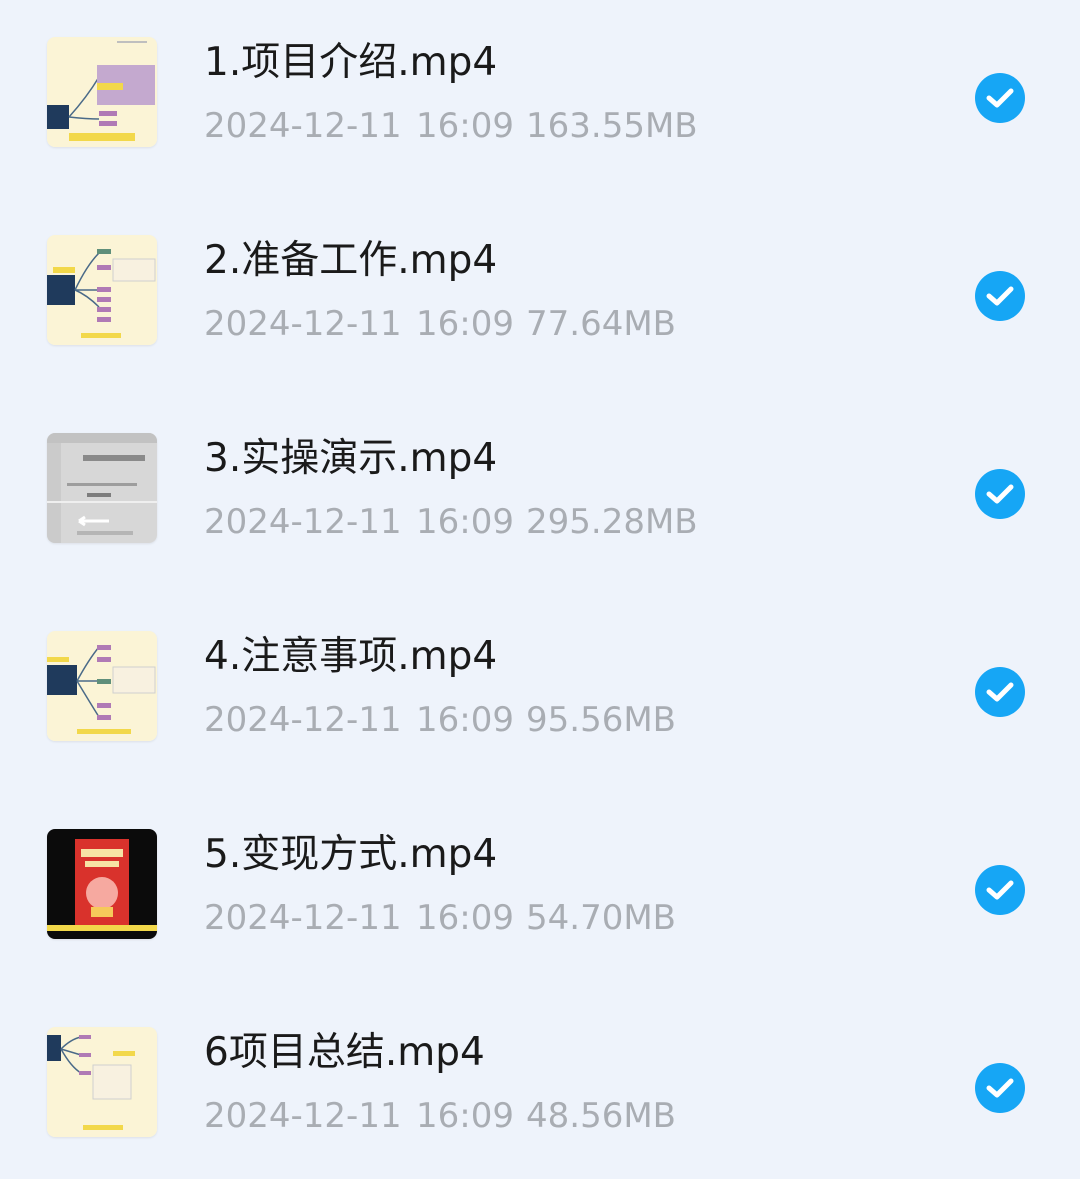 The width and height of the screenshot is (1080, 1179). I want to click on file-meta: 2024-12-11 16:09 163.55MB, so click(451, 126).